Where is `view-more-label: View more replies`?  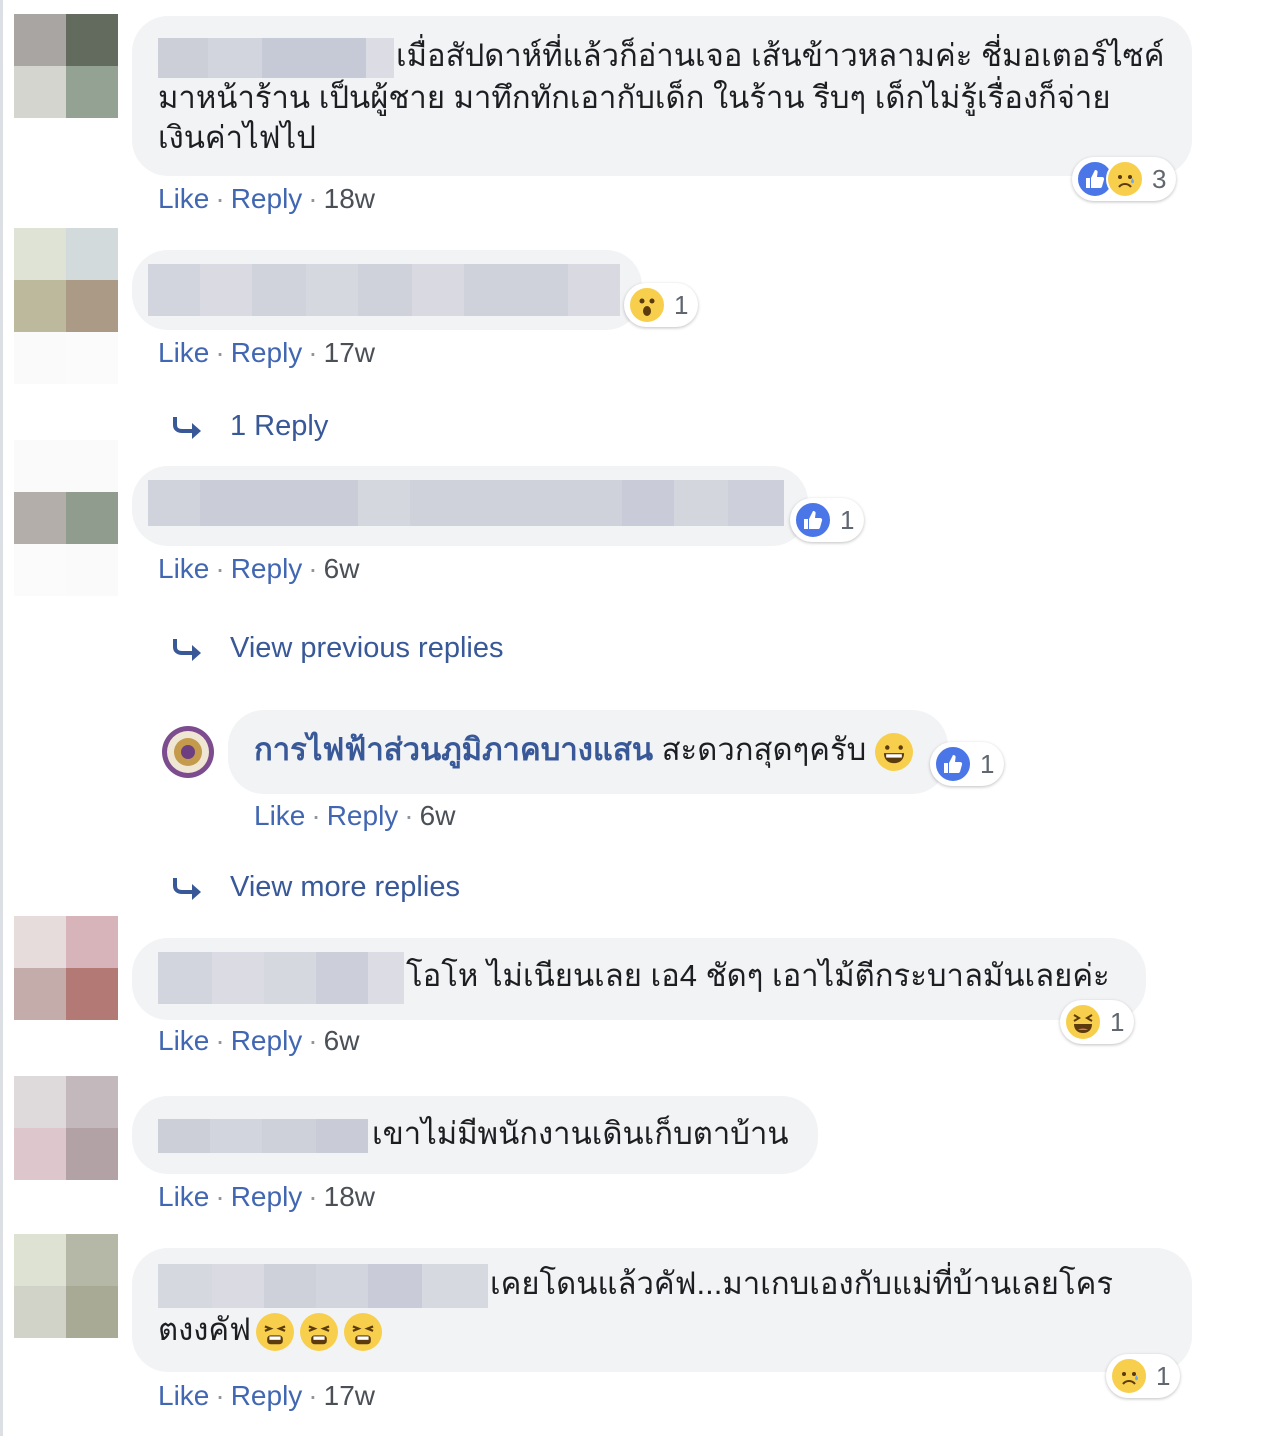 view-more-label: View more replies is located at coordinates (345, 887).